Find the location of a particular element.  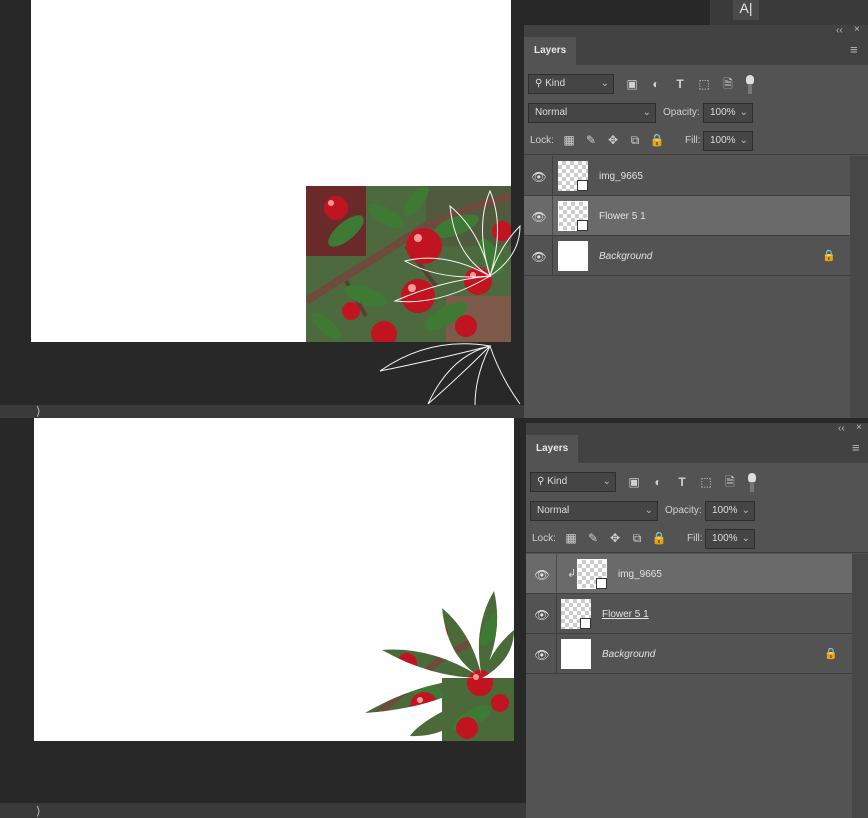

top-layer-row-flower-5-1: 👁 Flower 5 1 is located at coordinates (687, 216).